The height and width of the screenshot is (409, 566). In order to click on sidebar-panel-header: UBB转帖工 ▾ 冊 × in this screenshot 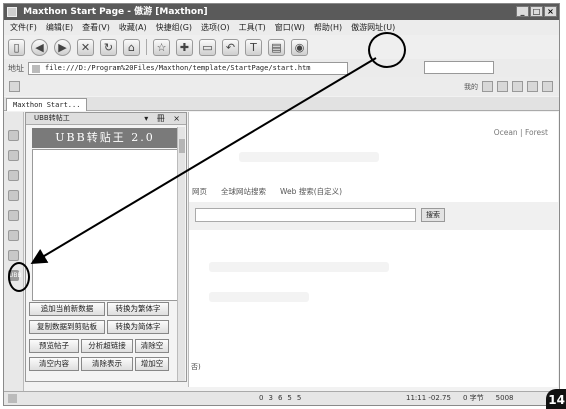, I will do `click(106, 119)`.